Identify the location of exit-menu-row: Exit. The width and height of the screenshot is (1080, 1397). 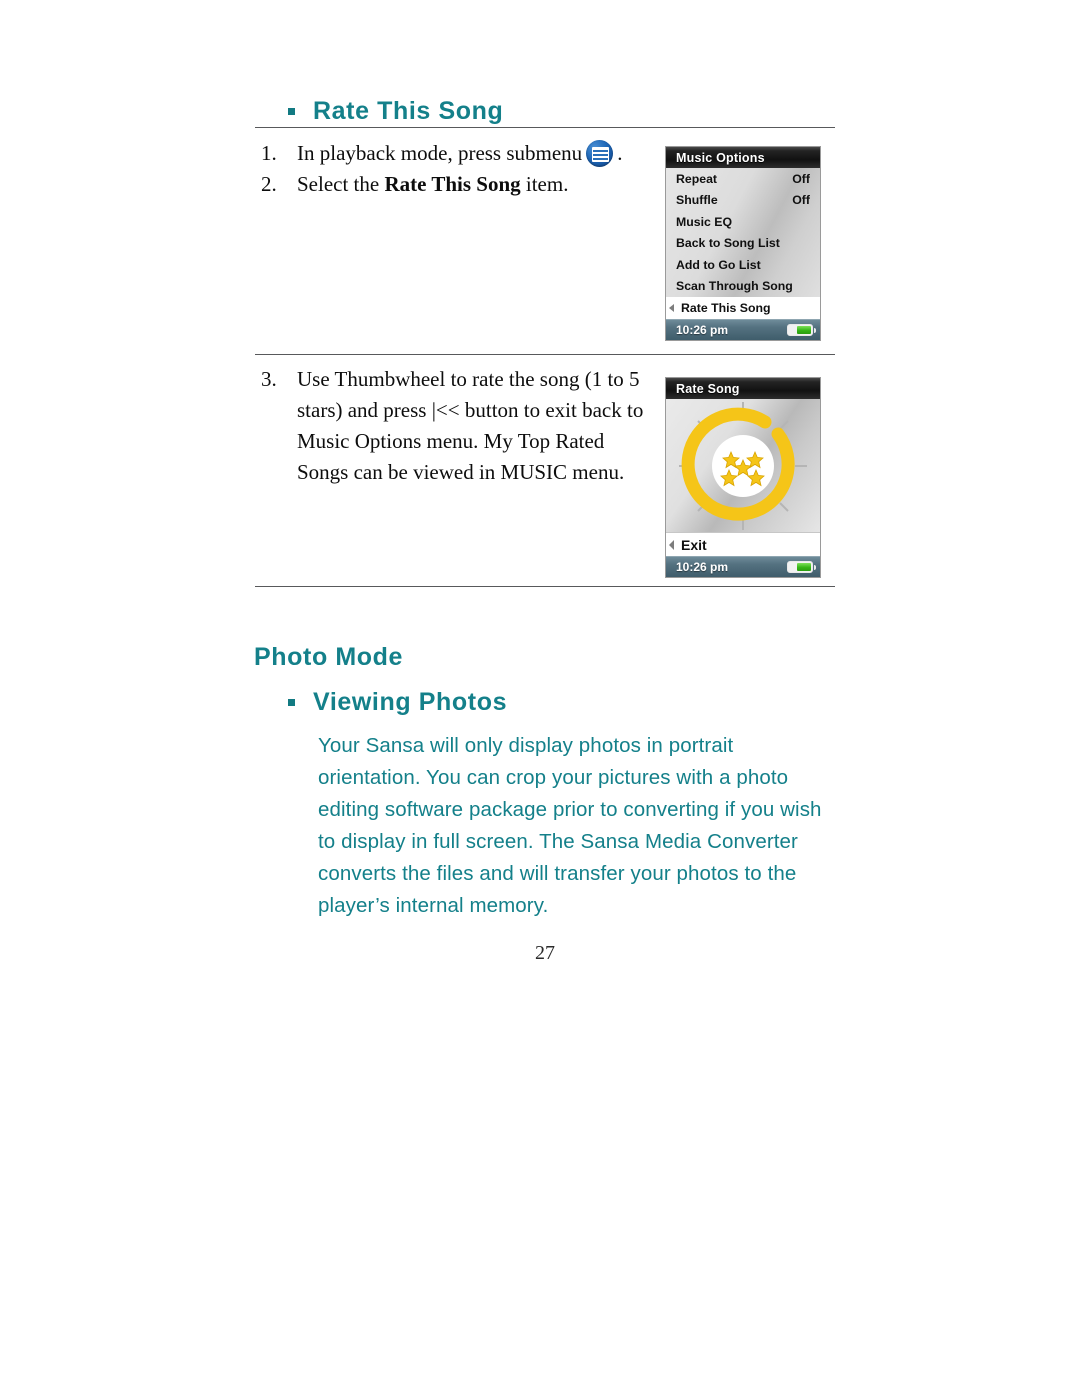
(743, 544).